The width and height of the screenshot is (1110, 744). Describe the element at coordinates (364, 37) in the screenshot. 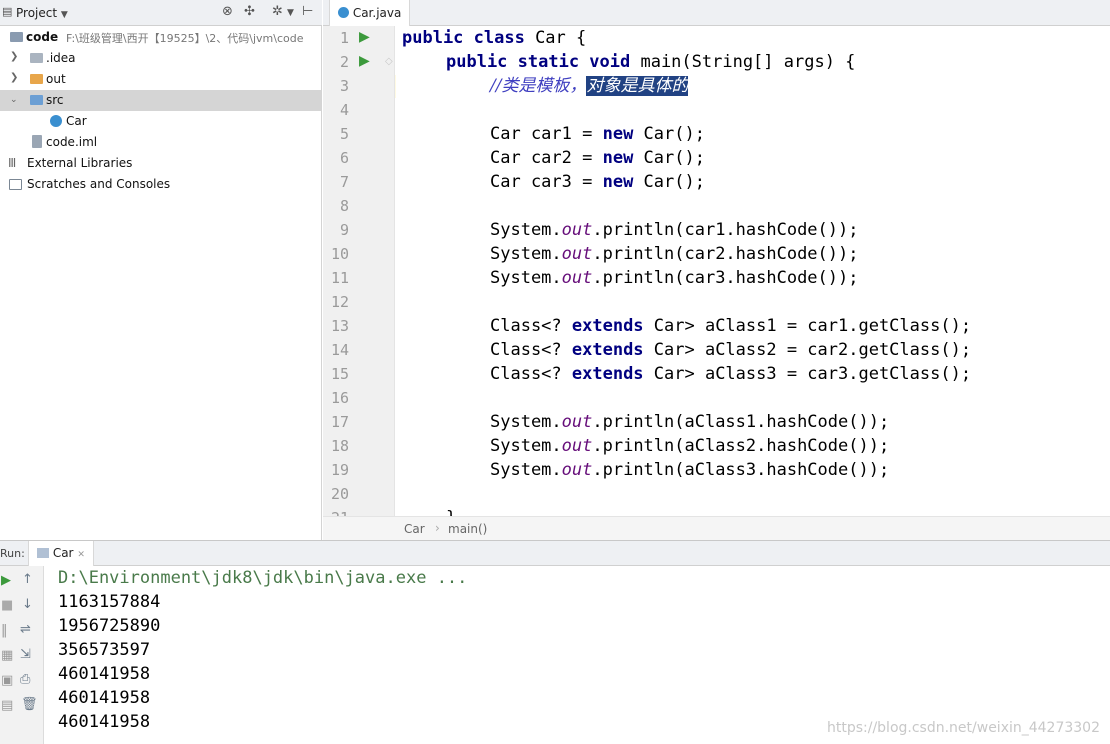

I see `run-class-icon: ▶` at that location.